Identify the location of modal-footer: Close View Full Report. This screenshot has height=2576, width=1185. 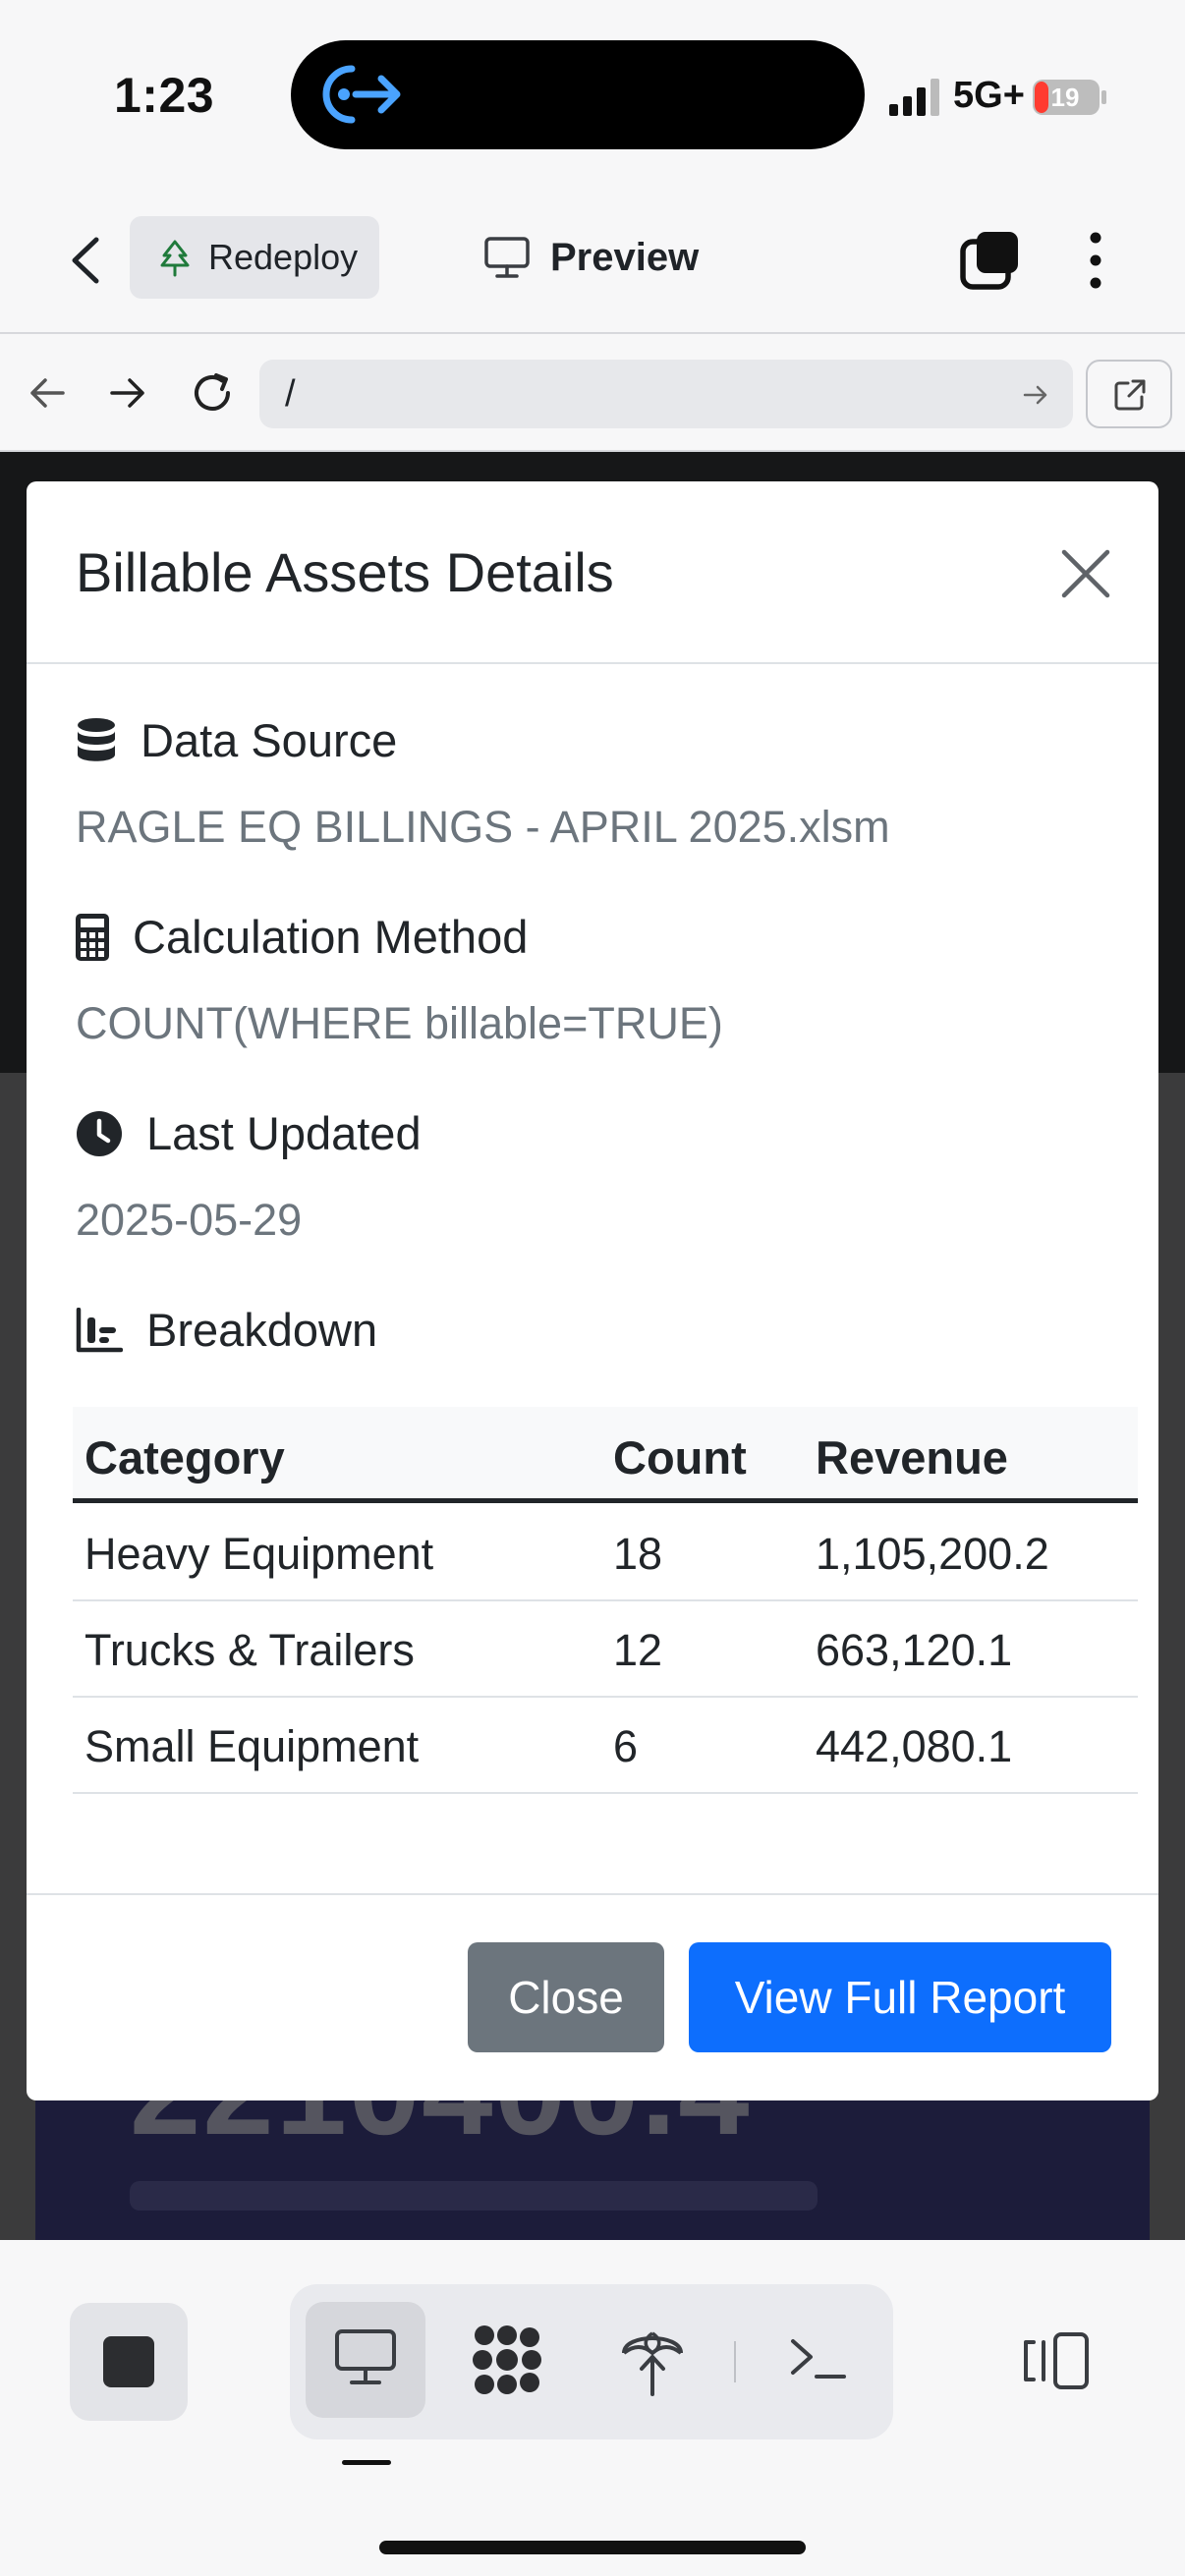
(592, 1996).